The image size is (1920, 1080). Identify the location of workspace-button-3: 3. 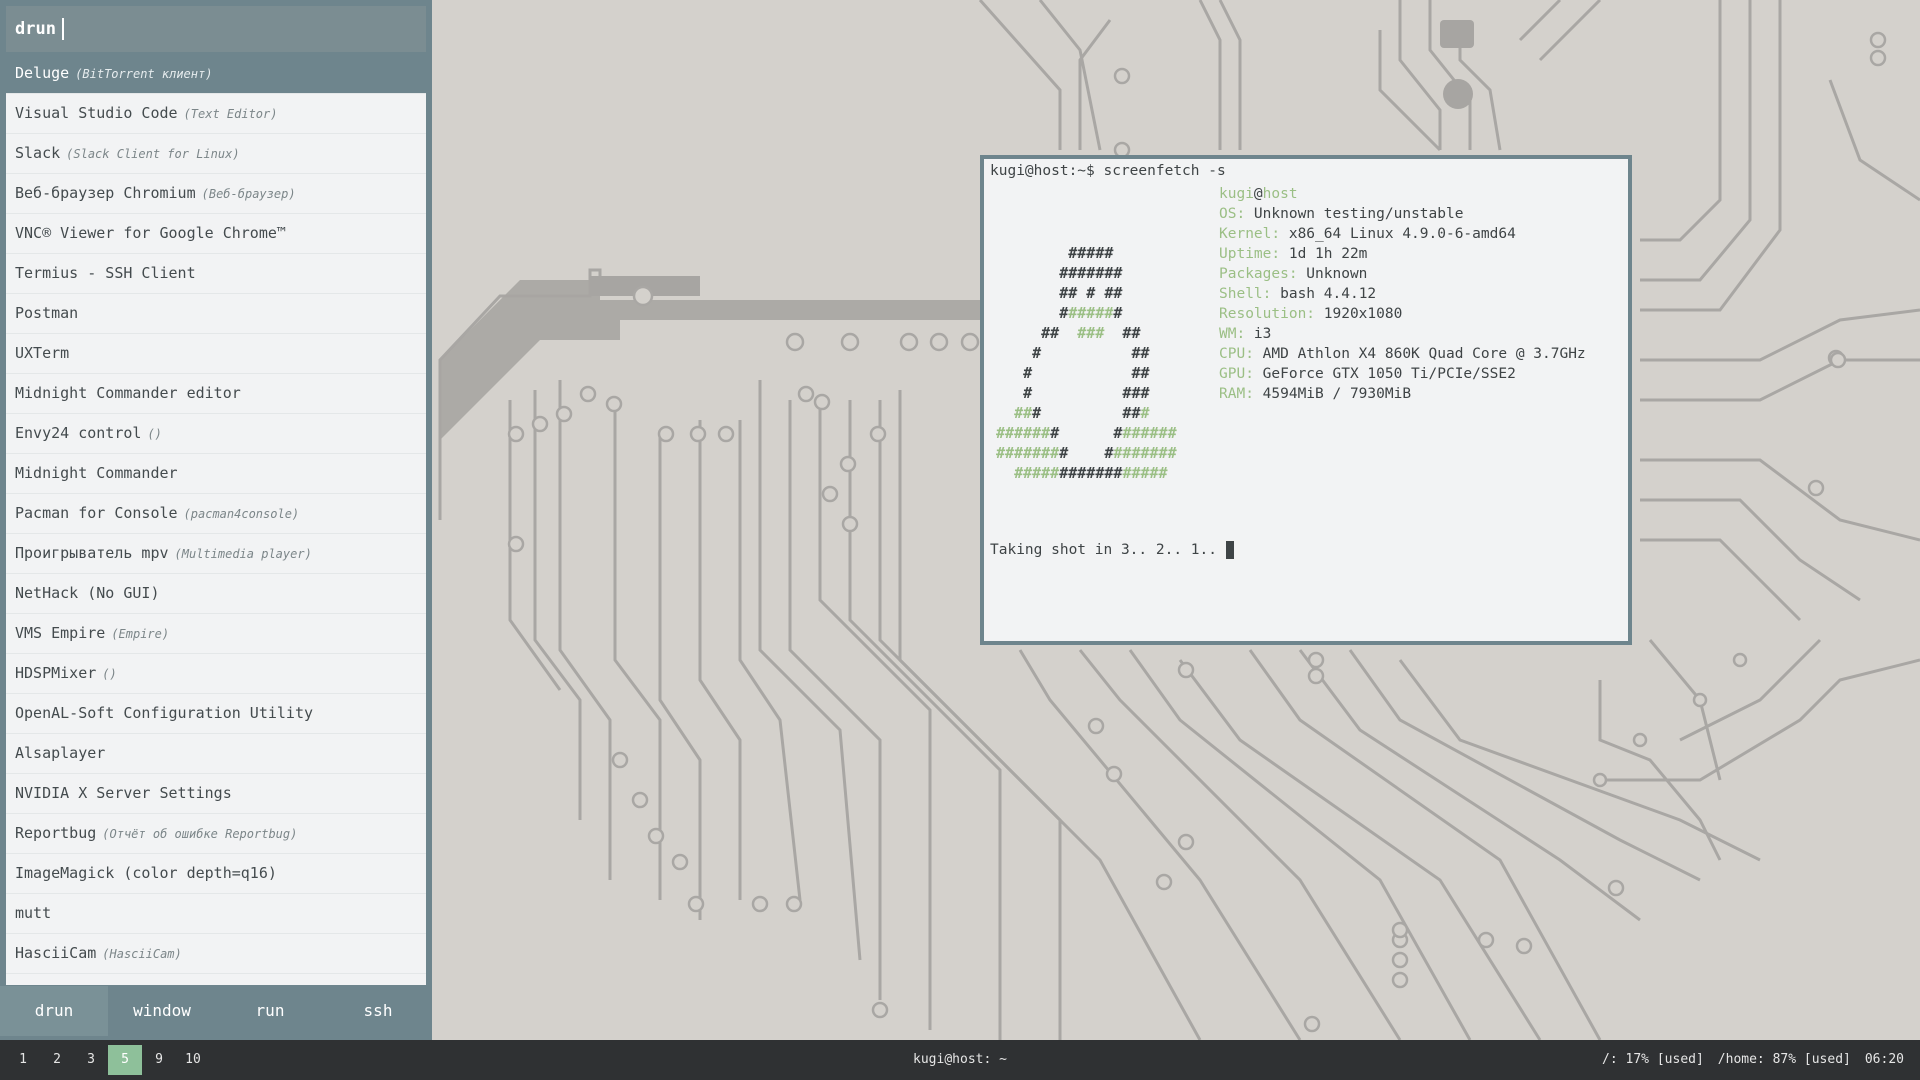
(91, 1060).